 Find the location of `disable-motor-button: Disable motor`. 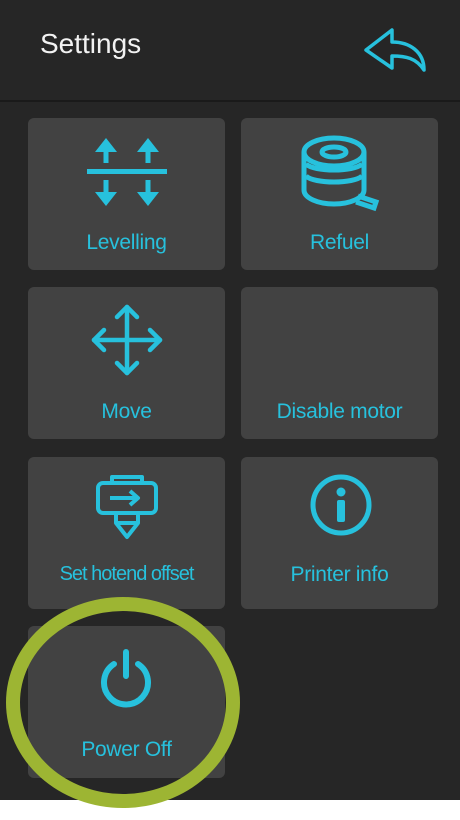

disable-motor-button: Disable motor is located at coordinates (339, 363).